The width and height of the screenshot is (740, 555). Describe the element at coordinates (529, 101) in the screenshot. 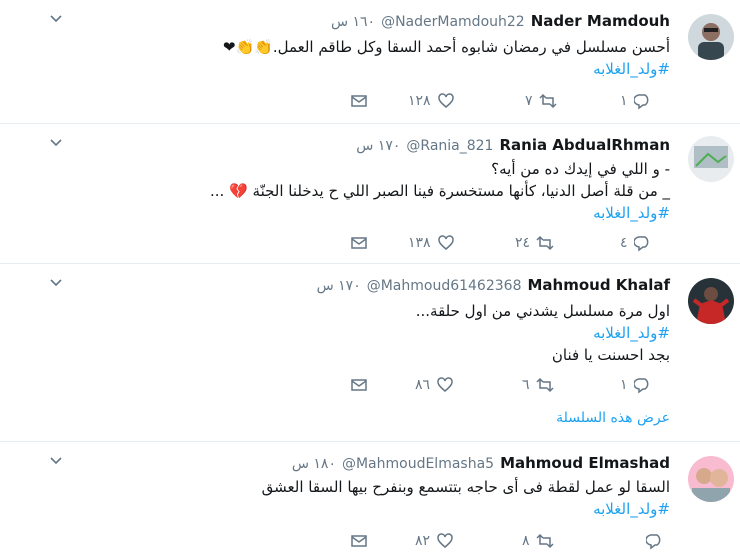

I see `retweet-count: ٧` at that location.